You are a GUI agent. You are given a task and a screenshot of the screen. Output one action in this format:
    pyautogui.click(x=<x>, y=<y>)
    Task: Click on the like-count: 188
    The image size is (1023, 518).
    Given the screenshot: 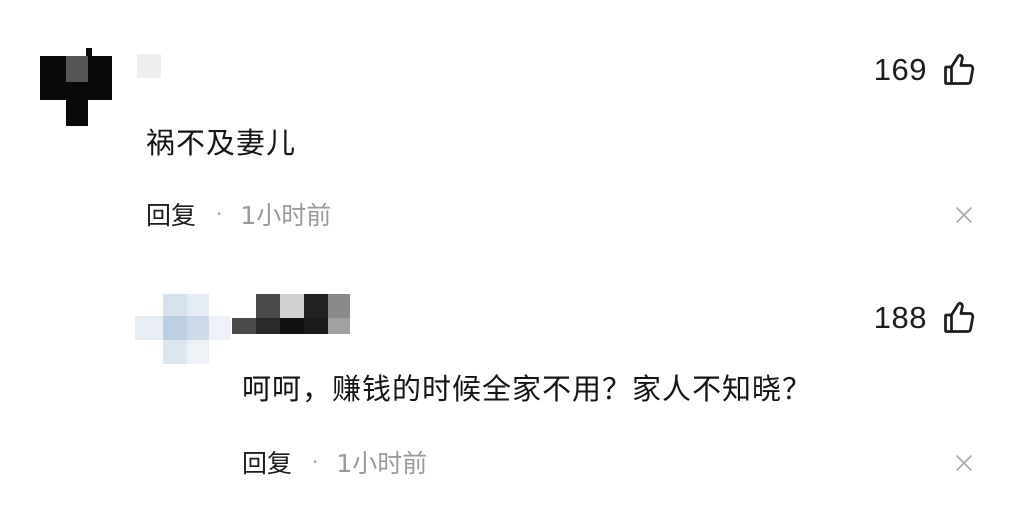 What is the action you would take?
    pyautogui.click(x=900, y=317)
    